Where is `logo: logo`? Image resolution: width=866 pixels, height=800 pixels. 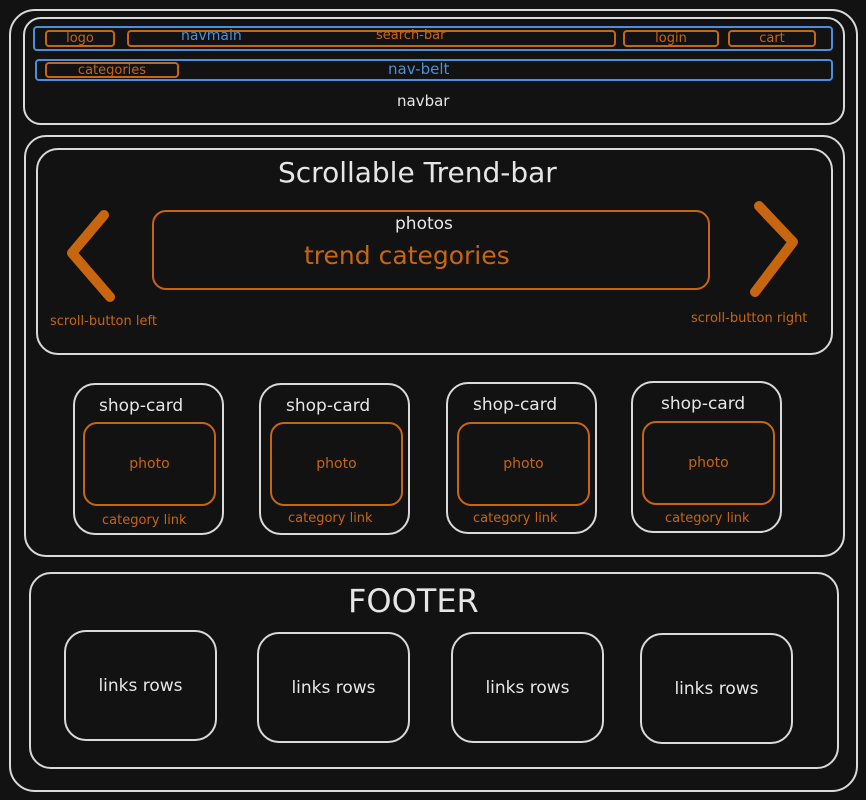
logo: logo is located at coordinates (80, 38).